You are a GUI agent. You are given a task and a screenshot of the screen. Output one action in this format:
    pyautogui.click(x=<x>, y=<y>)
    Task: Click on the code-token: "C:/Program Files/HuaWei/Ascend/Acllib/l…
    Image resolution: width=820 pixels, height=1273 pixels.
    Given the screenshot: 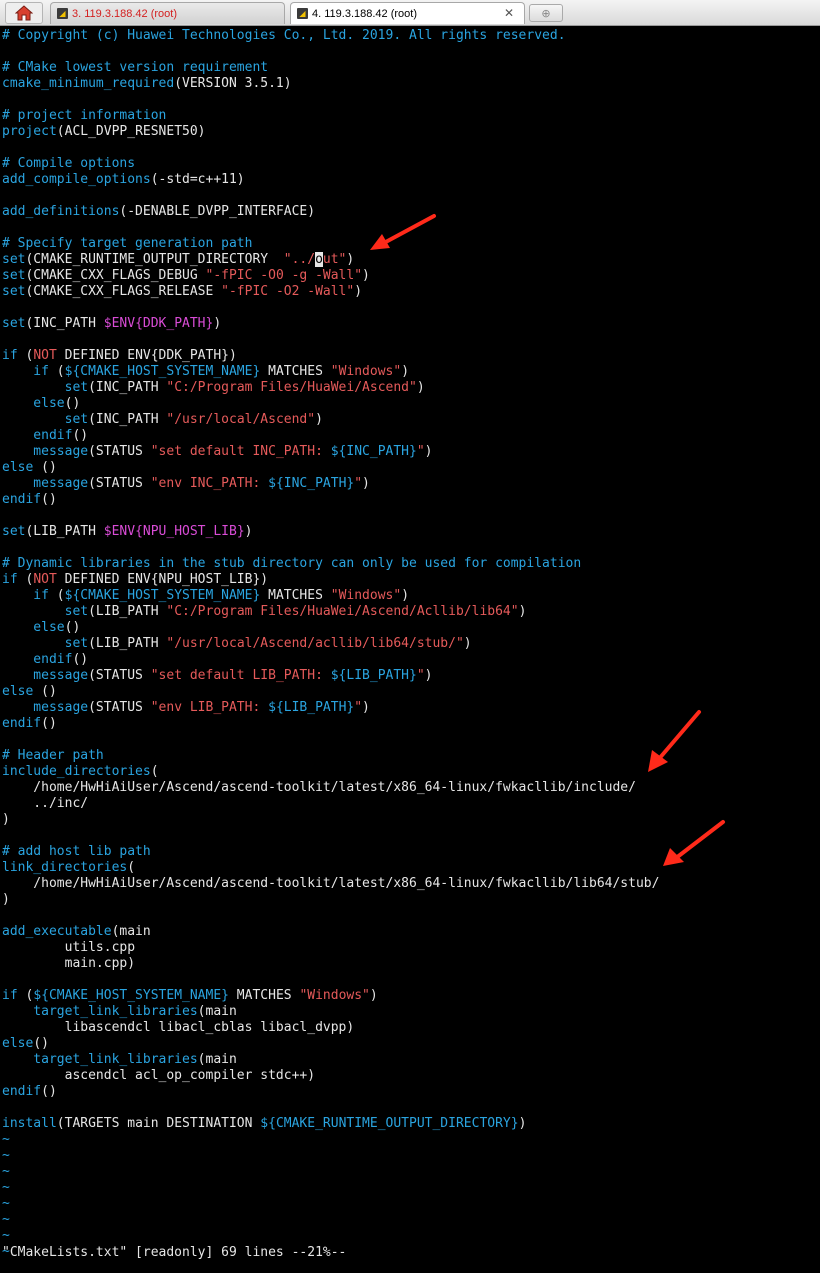 What is the action you would take?
    pyautogui.click(x=342, y=611)
    